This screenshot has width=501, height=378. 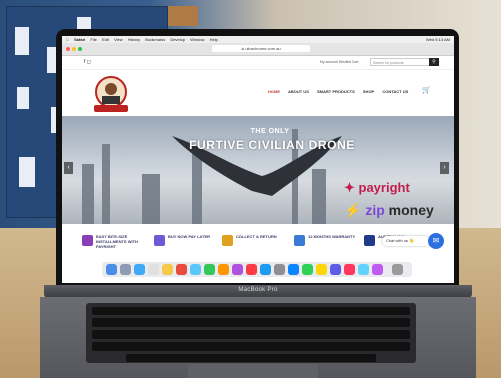 What do you see at coordinates (214, 39) in the screenshot?
I see `menu-help: Help` at bounding box center [214, 39].